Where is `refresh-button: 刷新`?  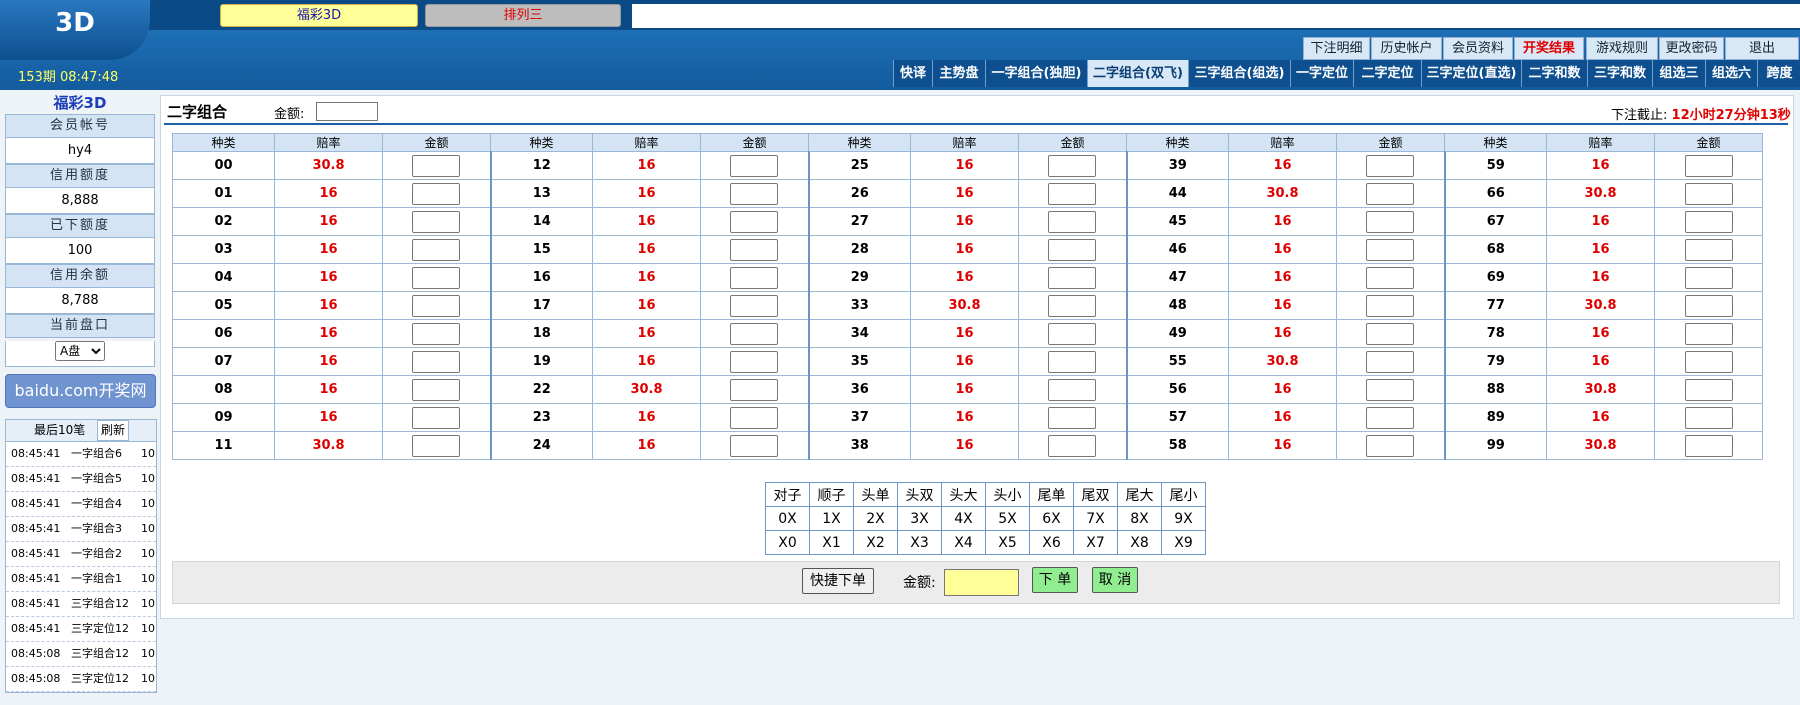
refresh-button: 刷新 is located at coordinates (113, 430).